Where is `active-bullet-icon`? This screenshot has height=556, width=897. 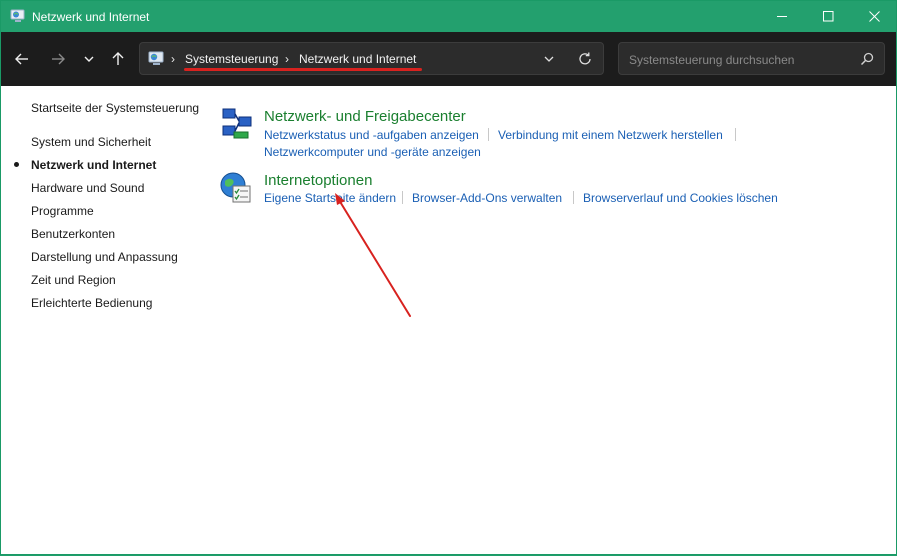 active-bullet-icon is located at coordinates (16, 164).